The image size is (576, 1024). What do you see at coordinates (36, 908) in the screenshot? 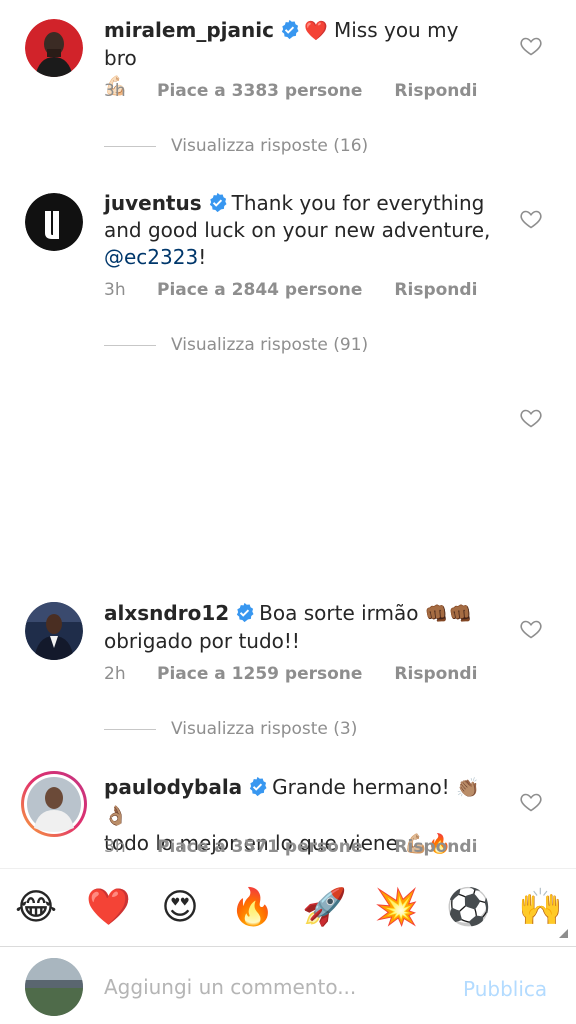
I see `emoji-tears-of-joy-icon: 😂` at bounding box center [36, 908].